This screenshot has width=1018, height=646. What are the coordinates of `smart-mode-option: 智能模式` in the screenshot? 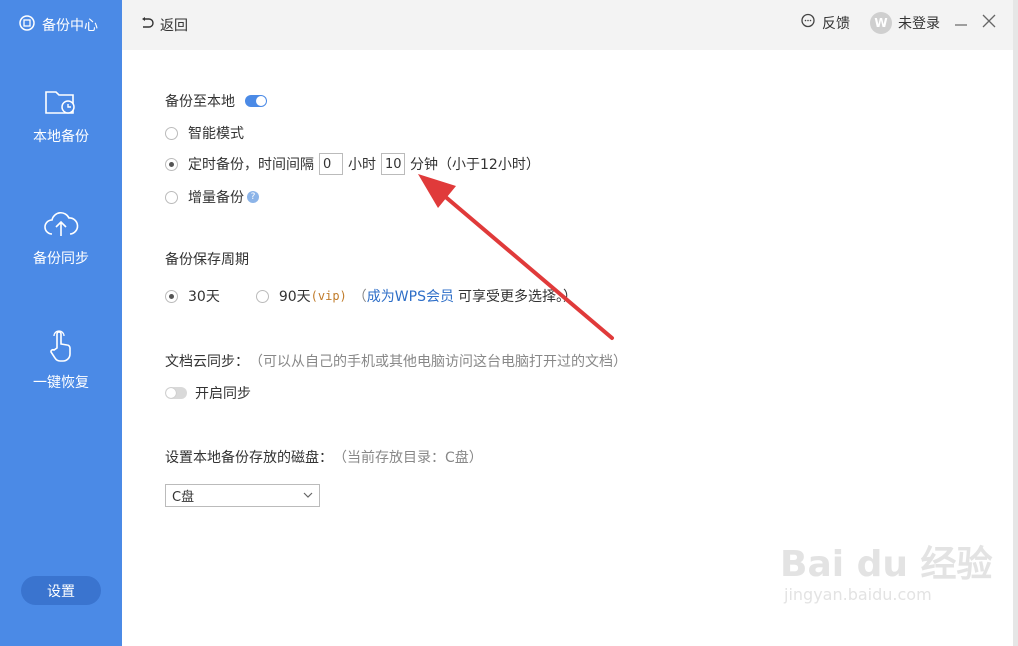 It's located at (204, 133).